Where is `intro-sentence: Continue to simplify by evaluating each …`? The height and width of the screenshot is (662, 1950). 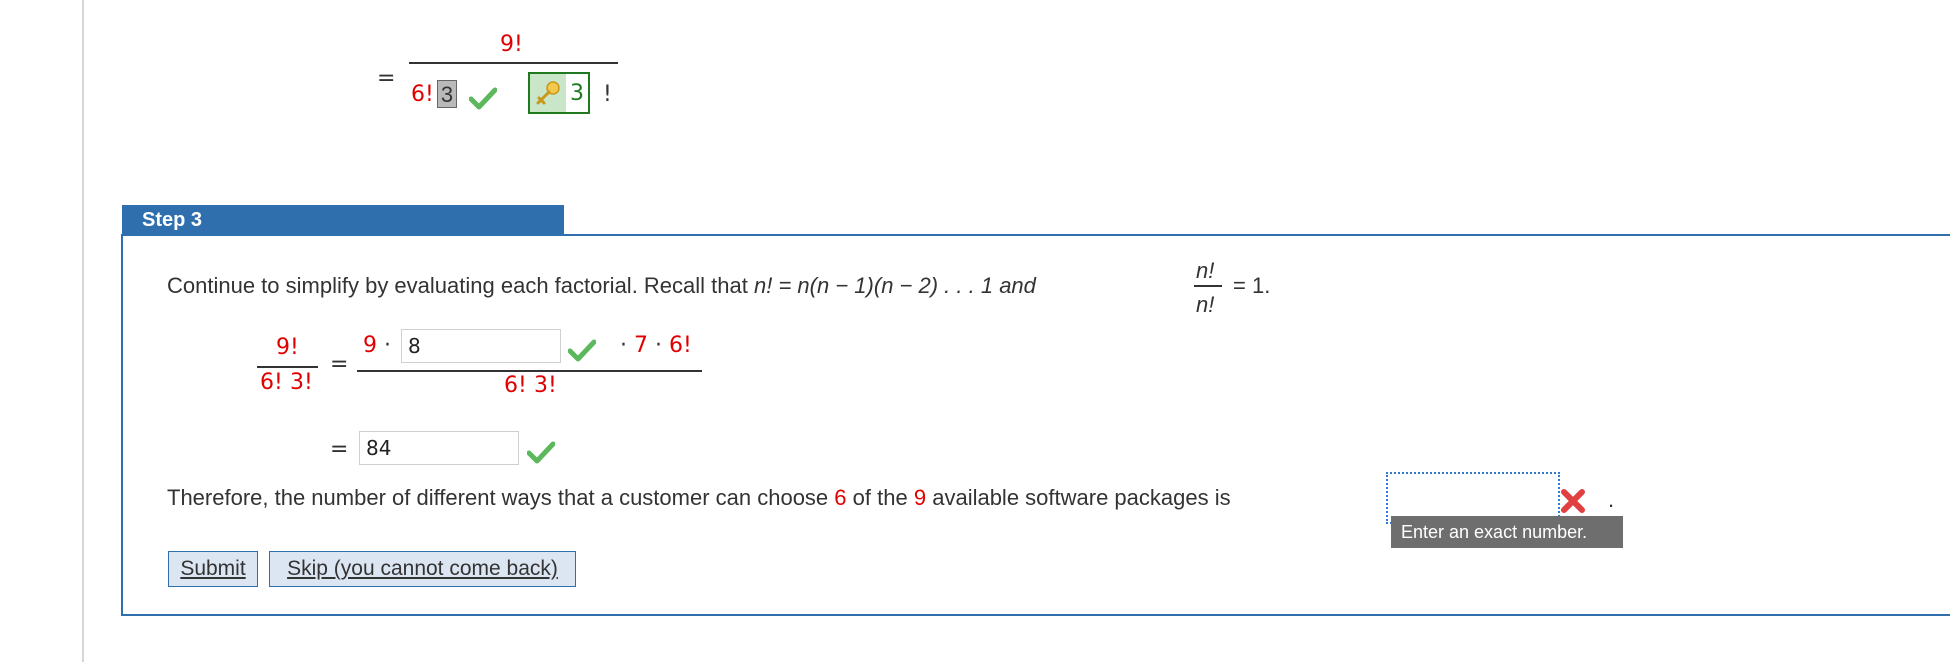 intro-sentence: Continue to simplify by evaluating each … is located at coordinates (601, 286).